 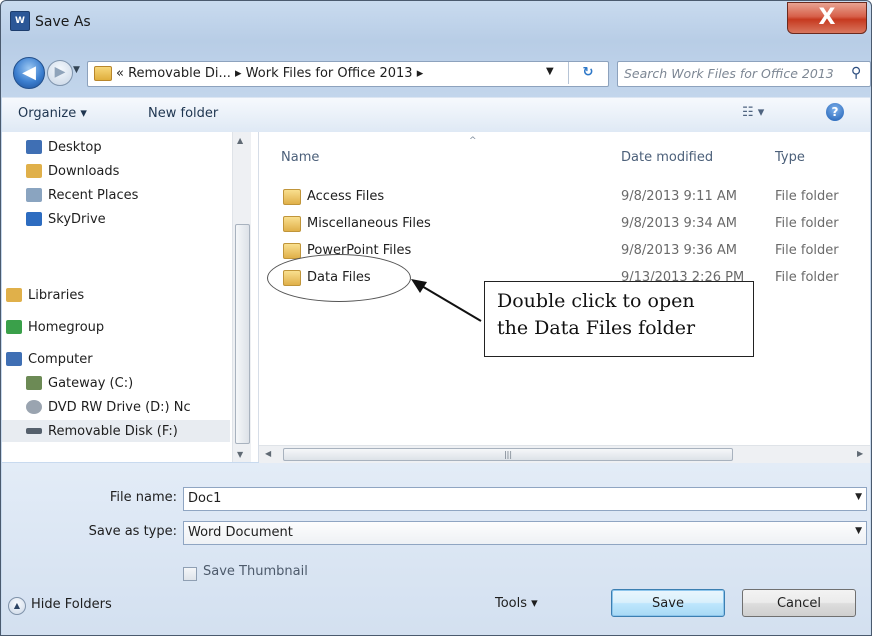 What do you see at coordinates (34, 195) in the screenshot?
I see `recent-places-icon` at bounding box center [34, 195].